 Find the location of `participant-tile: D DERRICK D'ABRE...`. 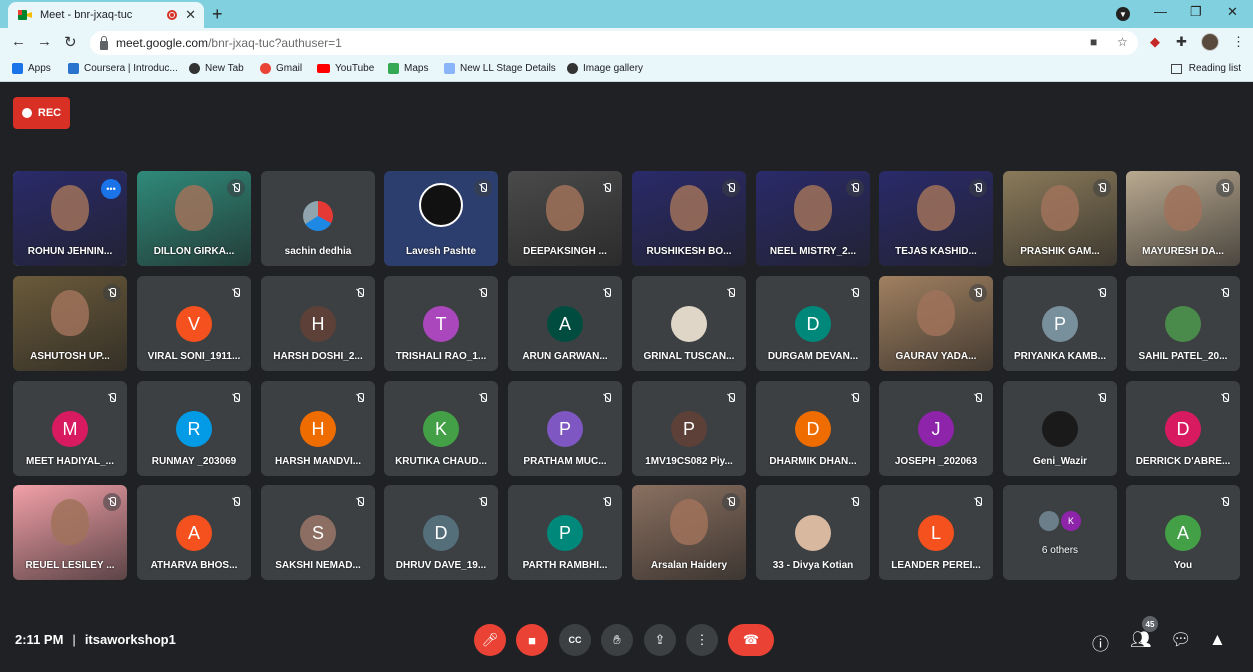

participant-tile: D DERRICK D'ABRE... is located at coordinates (1183, 428).